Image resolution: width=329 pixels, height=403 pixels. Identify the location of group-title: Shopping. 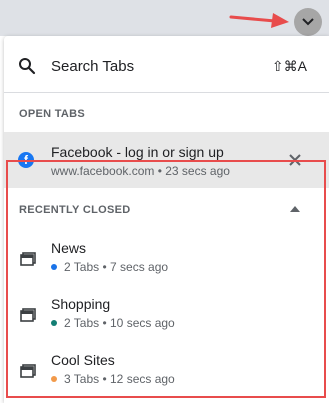
(81, 304).